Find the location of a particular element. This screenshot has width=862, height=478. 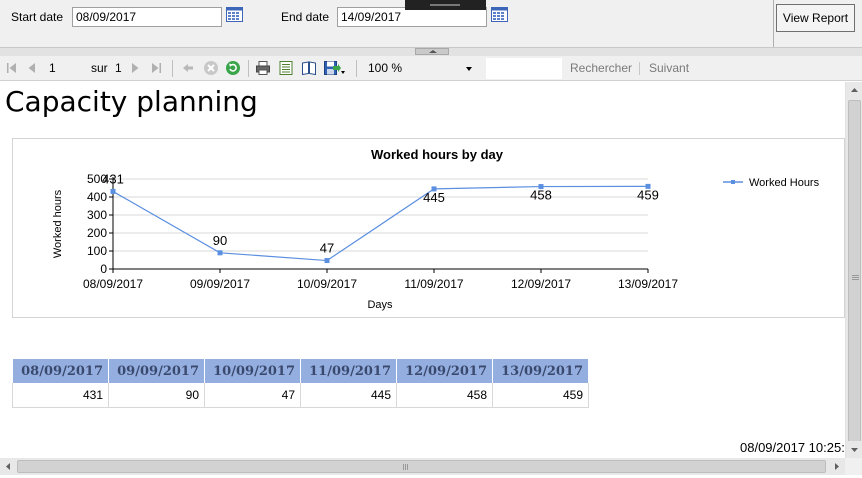

start-date-input is located at coordinates (147, 17).